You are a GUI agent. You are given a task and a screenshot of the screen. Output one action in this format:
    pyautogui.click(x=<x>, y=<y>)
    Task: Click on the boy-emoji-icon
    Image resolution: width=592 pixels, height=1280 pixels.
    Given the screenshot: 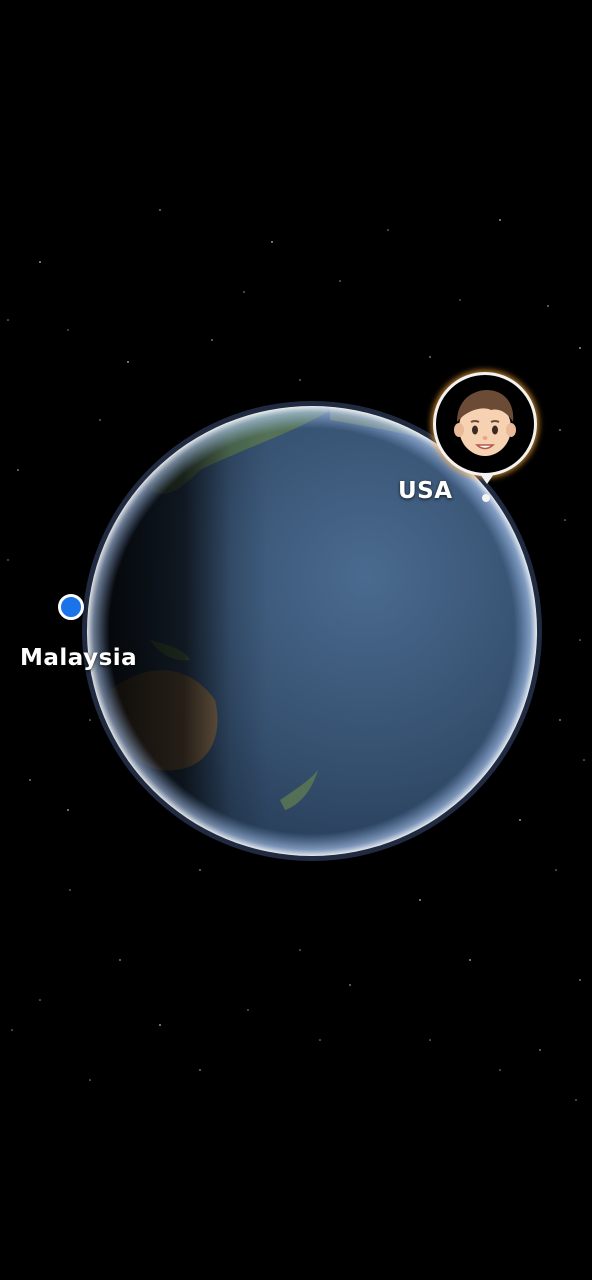 What is the action you would take?
    pyautogui.click(x=485, y=423)
    